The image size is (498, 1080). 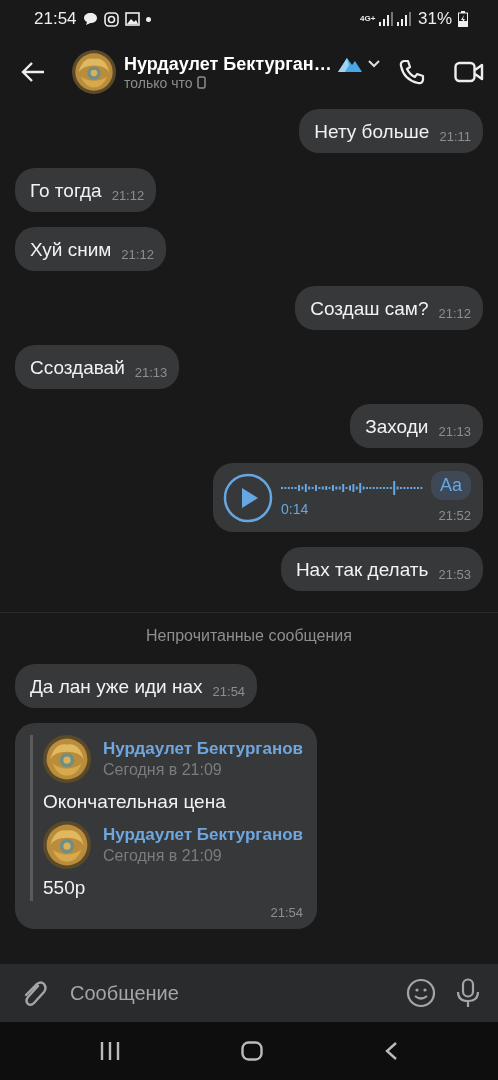 I want to click on message-time: 21:11, so click(x=455, y=136).